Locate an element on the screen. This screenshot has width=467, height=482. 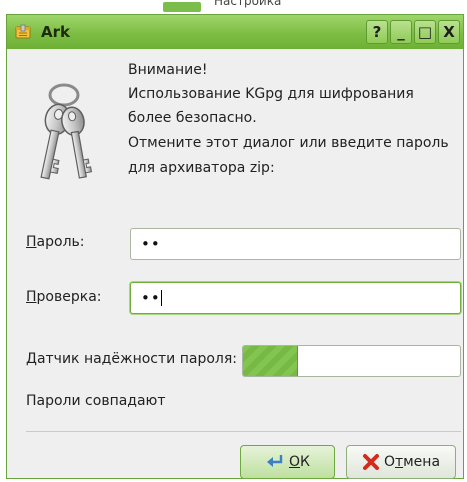
cancel-x-icon is located at coordinates (370, 462).